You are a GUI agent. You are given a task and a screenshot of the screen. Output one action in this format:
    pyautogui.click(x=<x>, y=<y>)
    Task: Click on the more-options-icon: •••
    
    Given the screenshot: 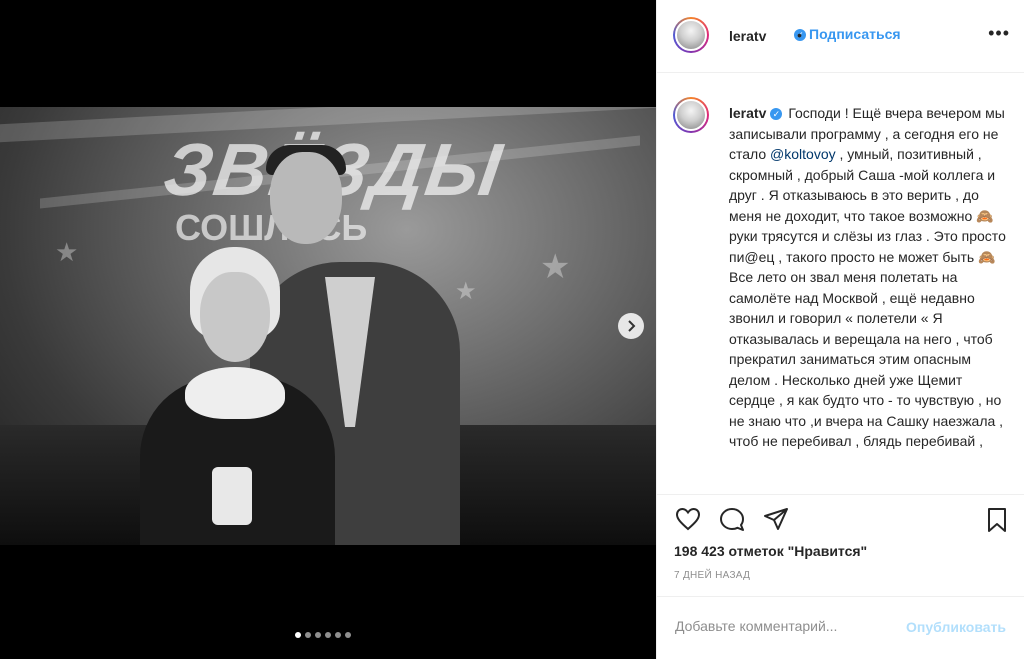 What is the action you would take?
    pyautogui.click(x=999, y=33)
    